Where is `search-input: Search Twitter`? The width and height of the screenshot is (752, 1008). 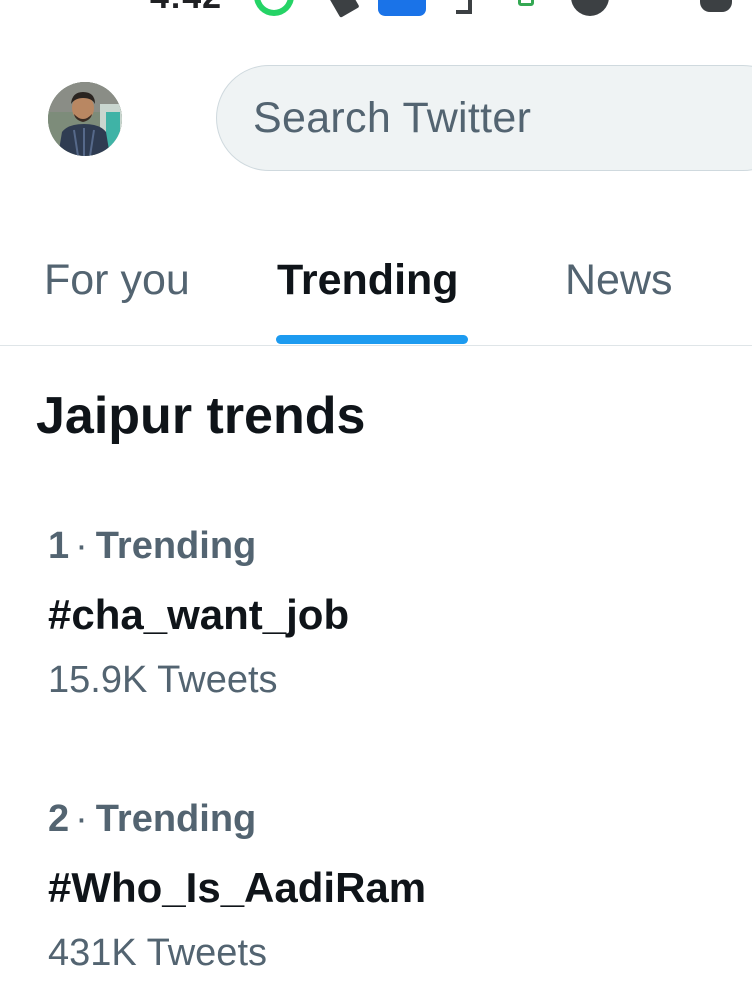 search-input: Search Twitter is located at coordinates (392, 118).